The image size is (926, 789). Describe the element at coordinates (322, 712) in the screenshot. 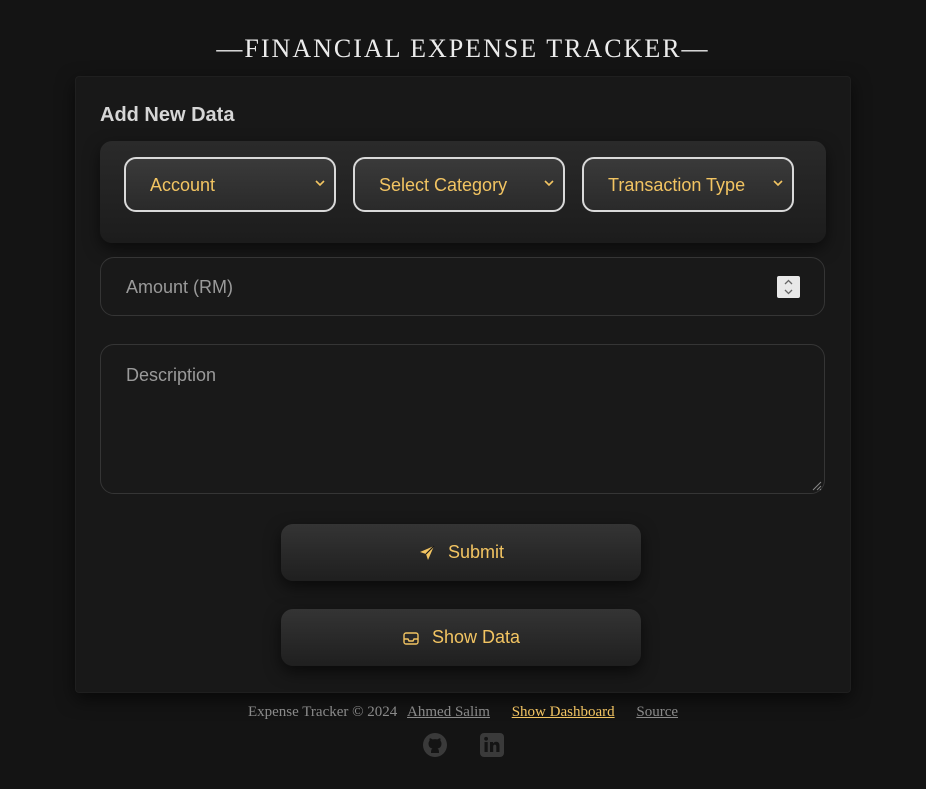

I see `copyright-text: Expense Tracker © 2024` at that location.